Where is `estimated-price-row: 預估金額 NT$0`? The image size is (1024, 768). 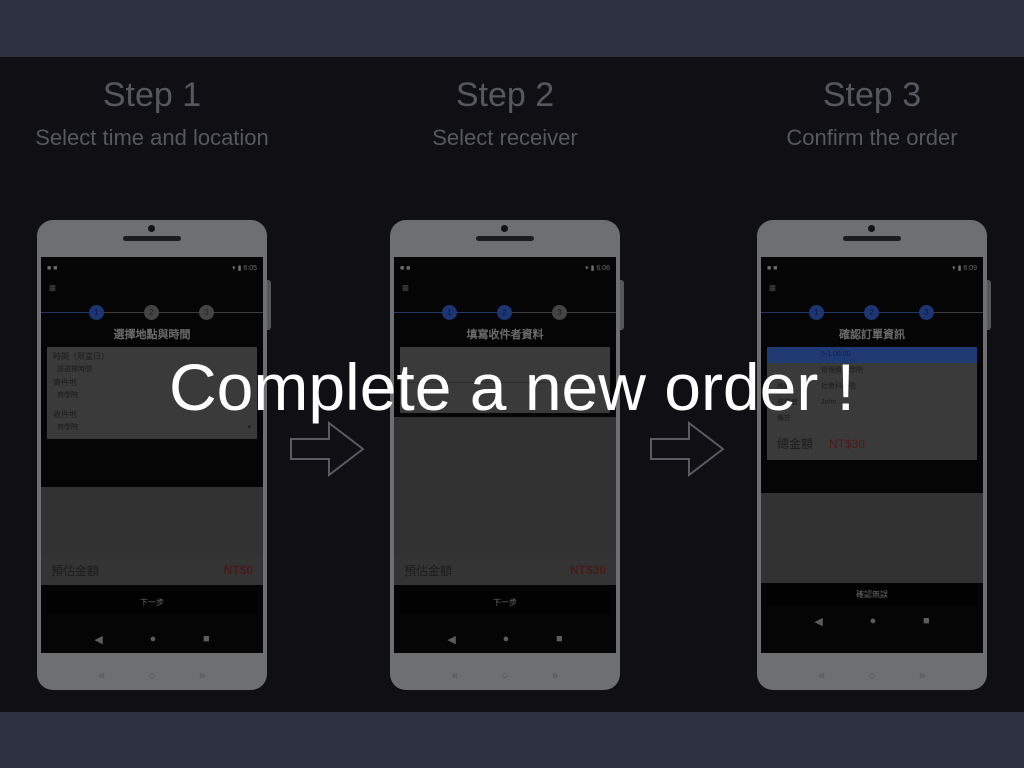
estimated-price-row: 預估金額 NT$0 is located at coordinates (152, 570).